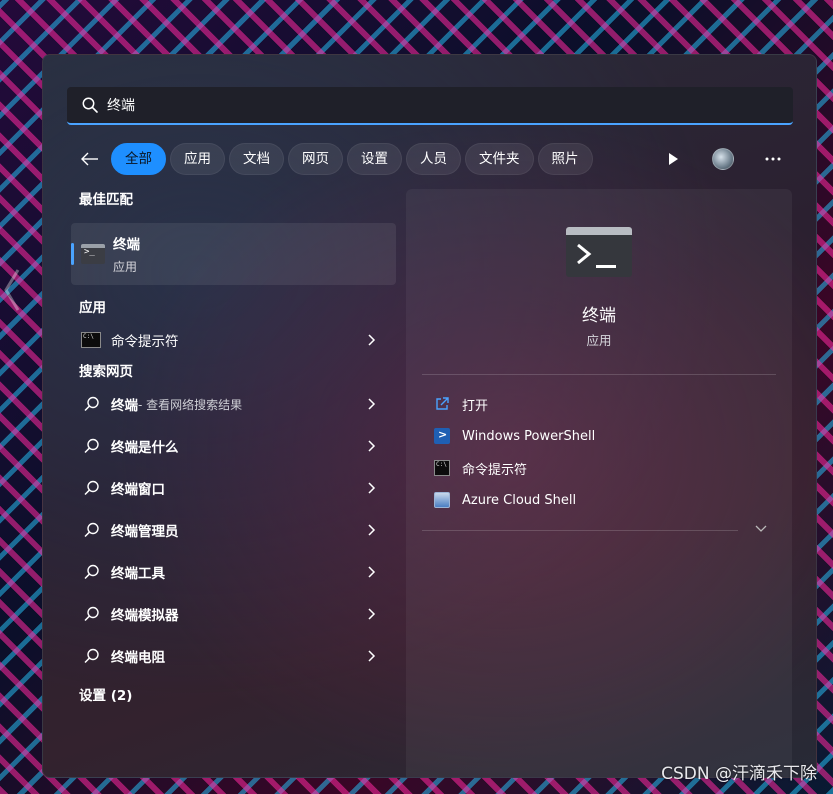 The image size is (833, 794). Describe the element at coordinates (233, 254) in the screenshot. I see `best-match-terminal: 终端 应用` at that location.